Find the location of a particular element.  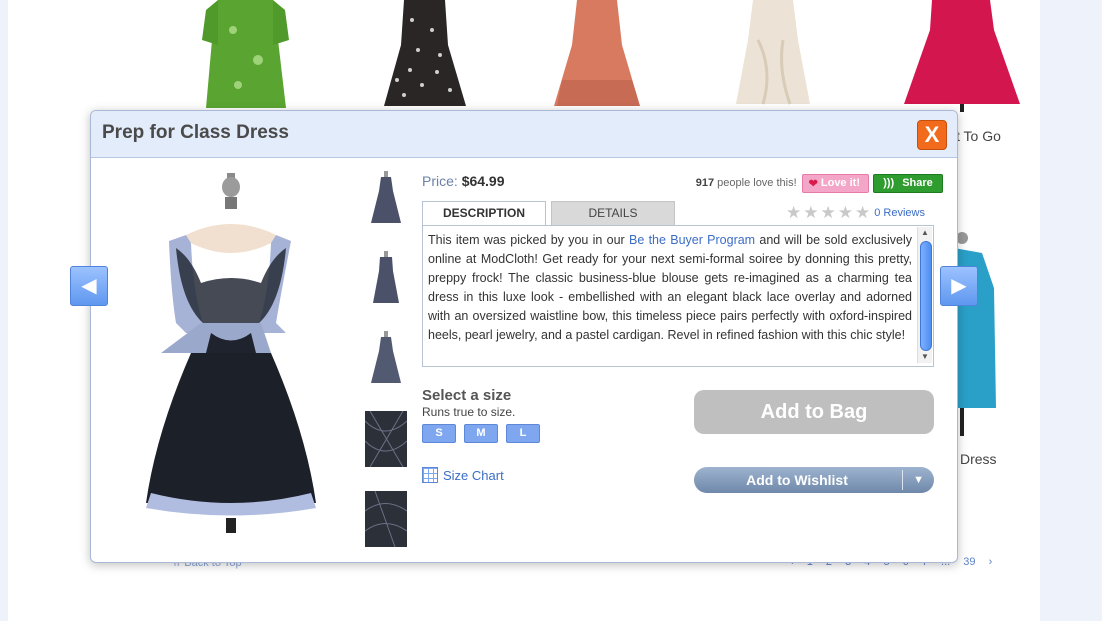

thumbnail-back is located at coordinates (386, 359).